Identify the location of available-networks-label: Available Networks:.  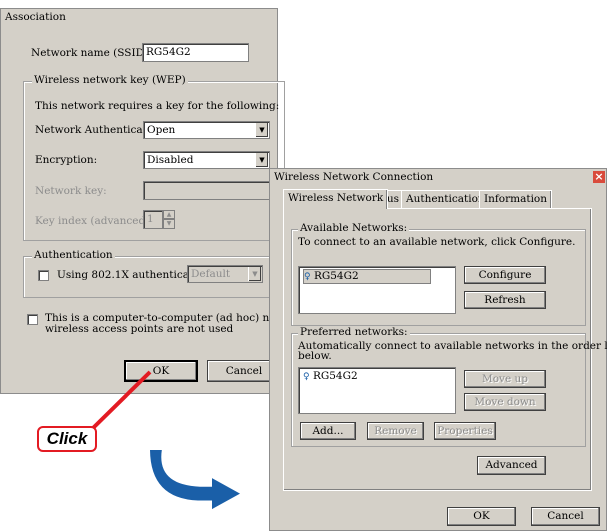
(354, 228).